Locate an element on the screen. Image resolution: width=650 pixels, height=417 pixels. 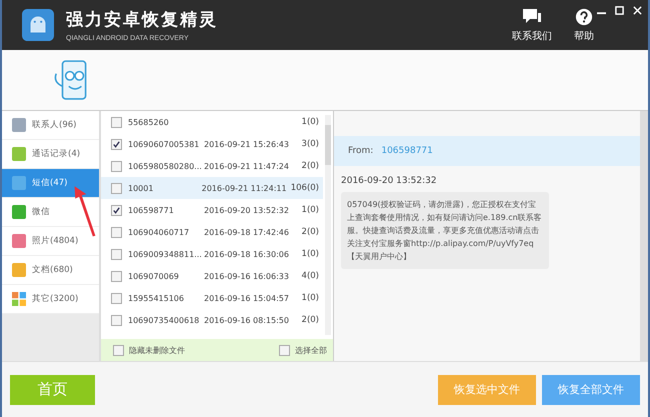
message-count: 3(0) is located at coordinates (311, 144).